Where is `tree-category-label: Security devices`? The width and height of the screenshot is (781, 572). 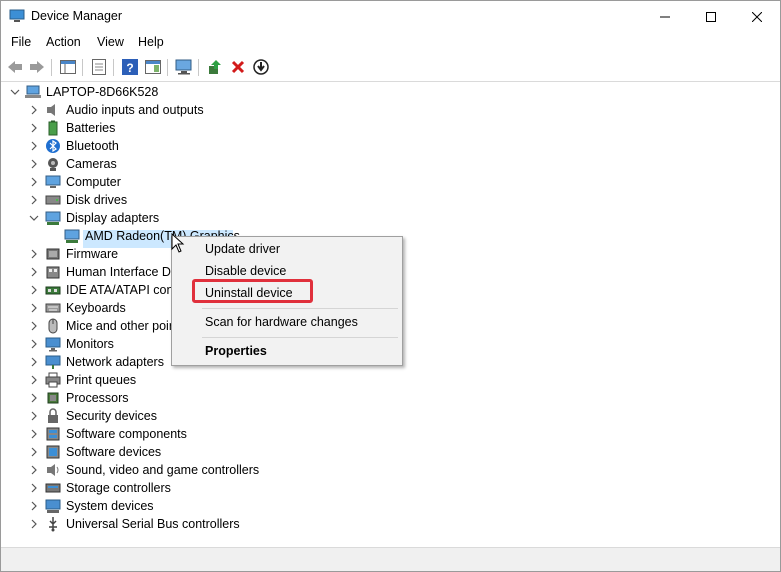
tree-category-label: Security devices is located at coordinates (111, 416).